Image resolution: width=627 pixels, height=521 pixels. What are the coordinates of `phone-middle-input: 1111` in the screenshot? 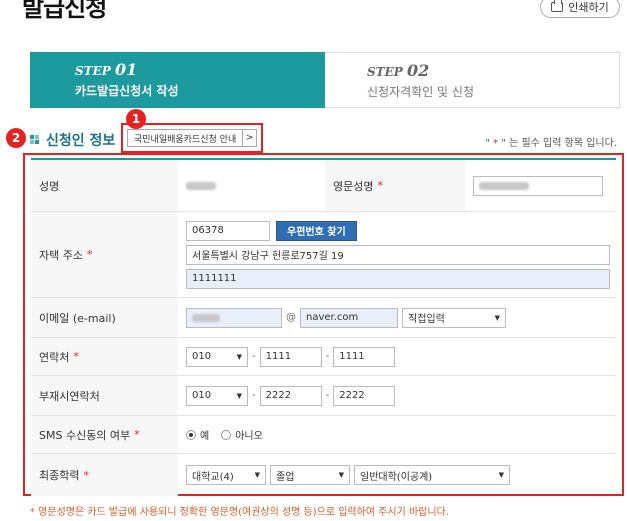 It's located at (290, 356).